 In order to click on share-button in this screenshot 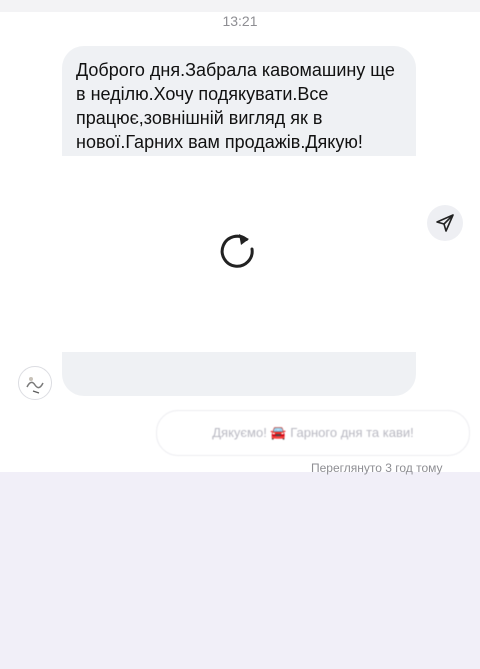, I will do `click(445, 223)`.